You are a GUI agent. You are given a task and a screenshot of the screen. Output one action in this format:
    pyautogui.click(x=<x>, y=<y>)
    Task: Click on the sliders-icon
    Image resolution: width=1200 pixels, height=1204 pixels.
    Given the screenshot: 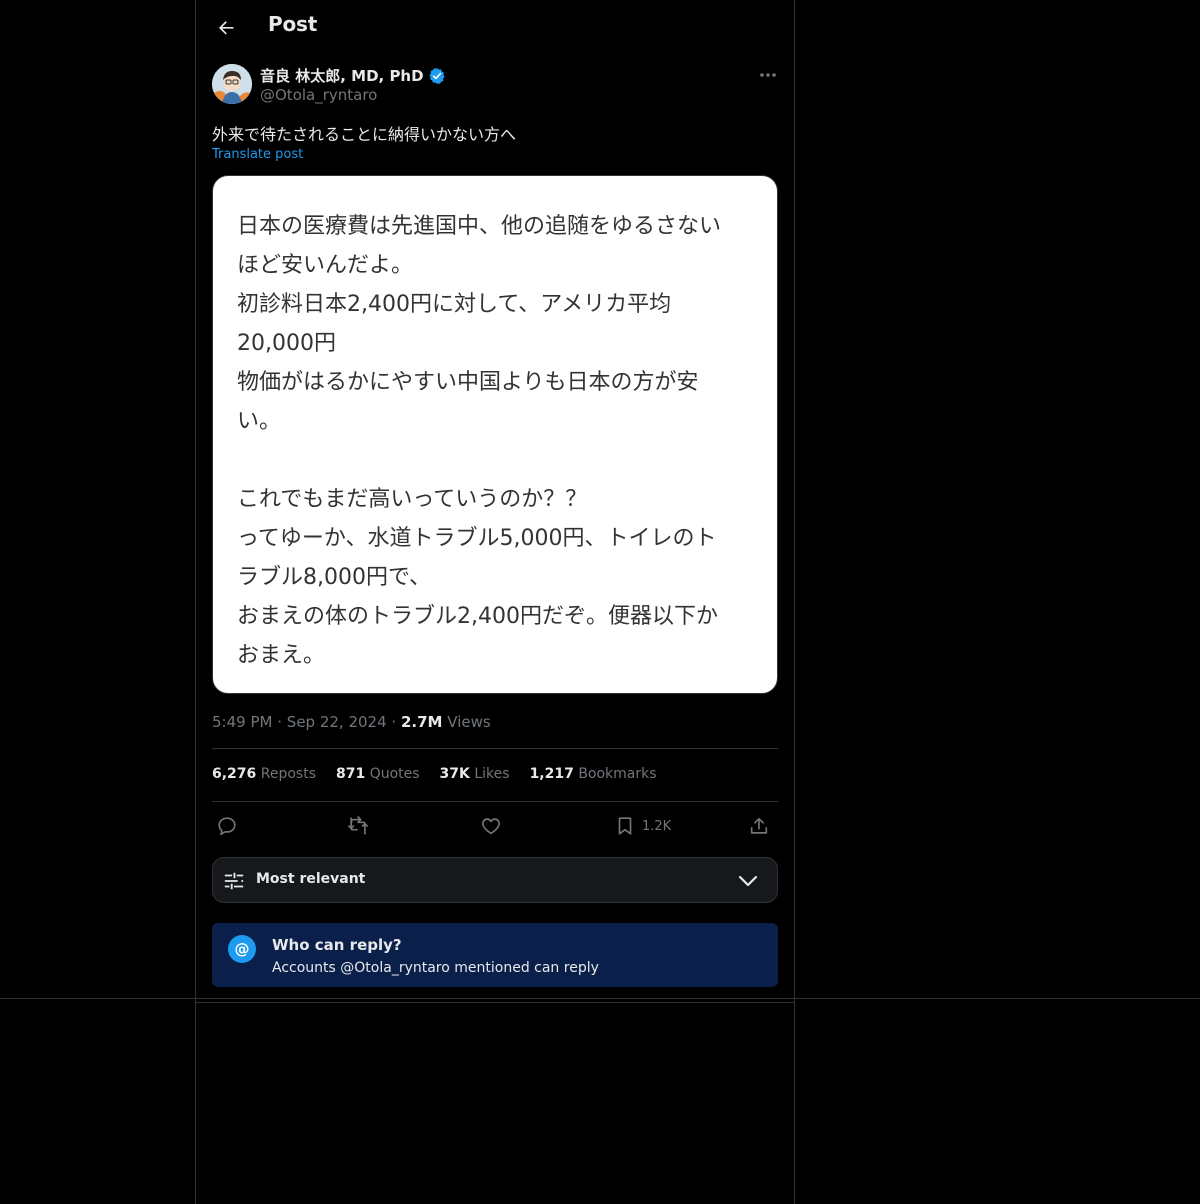 What is the action you would take?
    pyautogui.click(x=234, y=881)
    